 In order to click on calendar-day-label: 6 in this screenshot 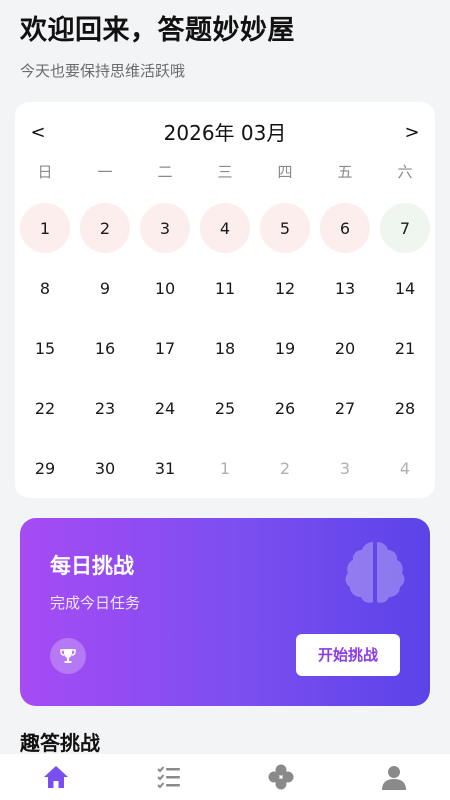, I will do `click(345, 228)`.